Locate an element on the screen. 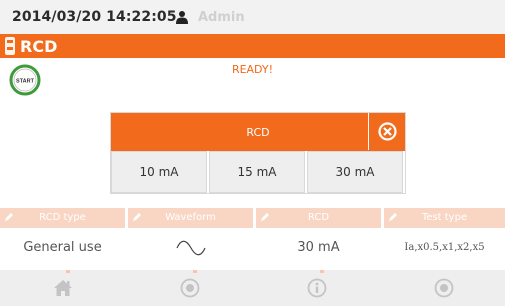 Image resolution: width=505 pixels, height=306 pixels. sine-wave-icon is located at coordinates (190, 248).